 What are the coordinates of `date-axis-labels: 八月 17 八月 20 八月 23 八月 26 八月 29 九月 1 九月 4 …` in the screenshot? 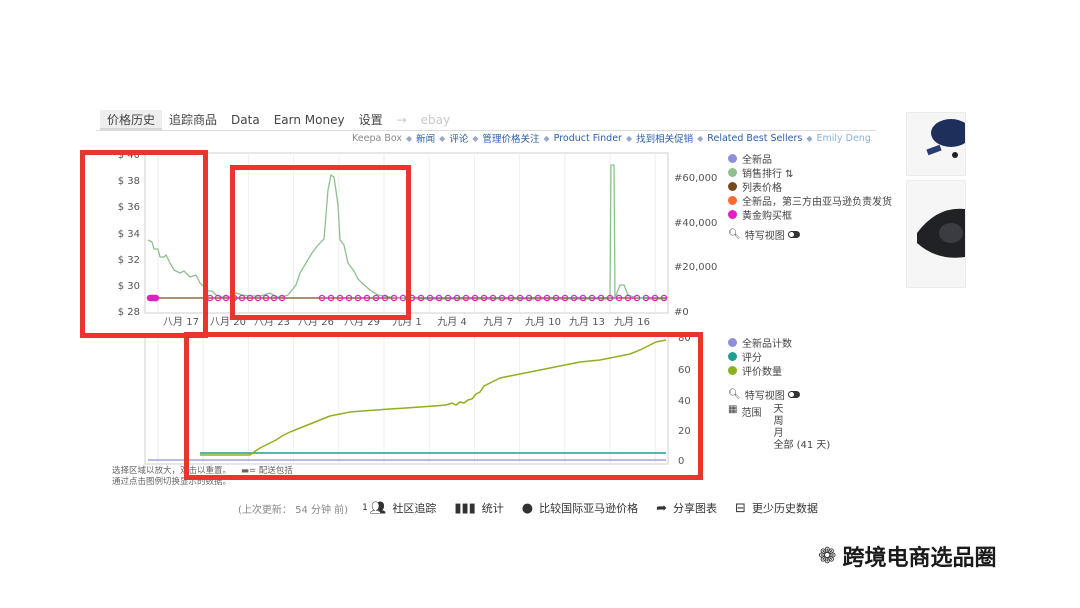 It's located at (406, 322).